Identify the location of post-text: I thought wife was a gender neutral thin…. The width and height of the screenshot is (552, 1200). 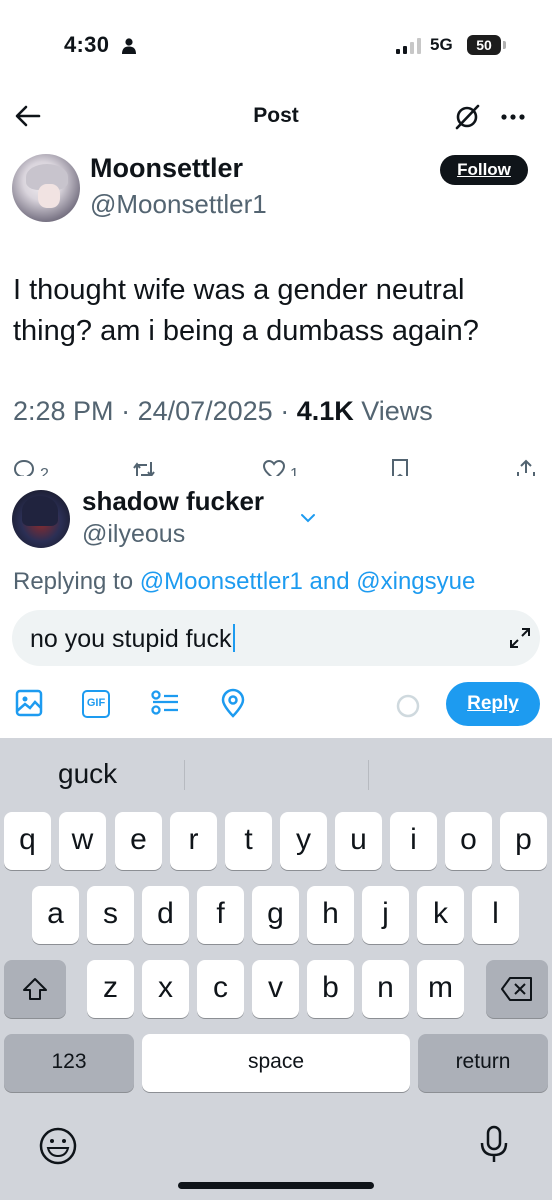
(246, 310).